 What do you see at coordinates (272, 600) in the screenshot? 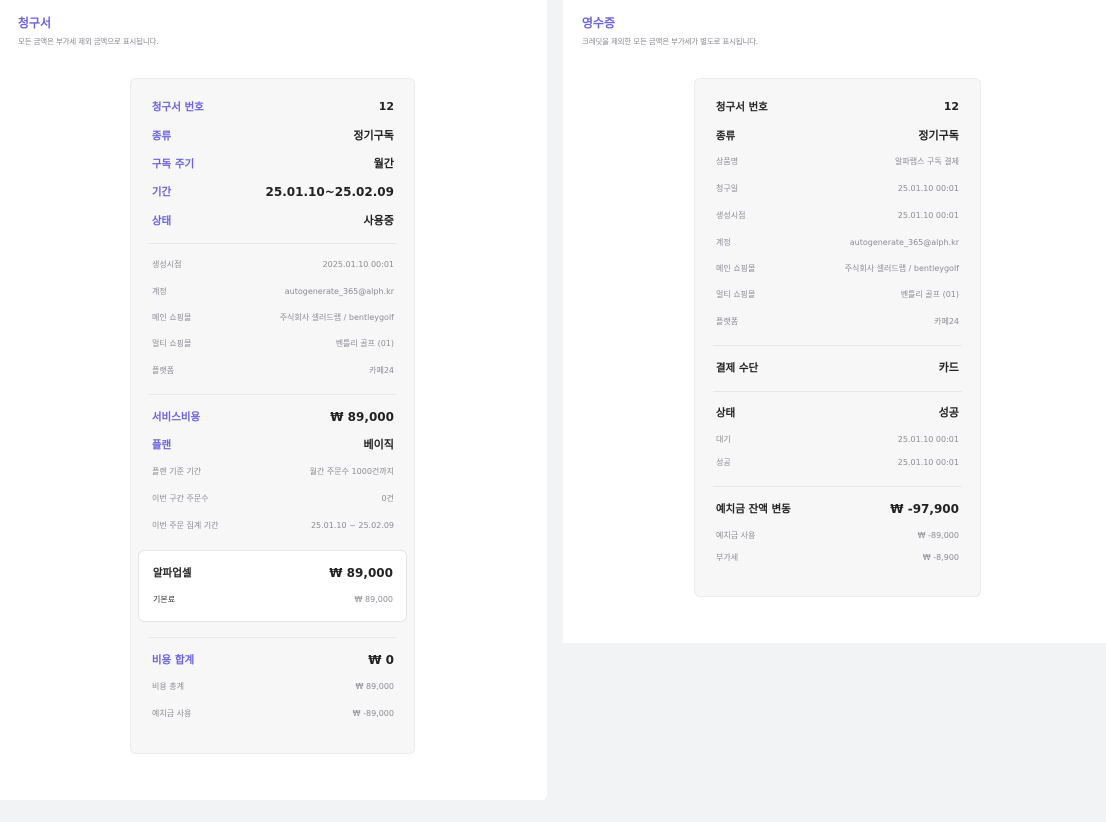
I see `base-fee-row: 기본료 ₩ 89,000` at bounding box center [272, 600].